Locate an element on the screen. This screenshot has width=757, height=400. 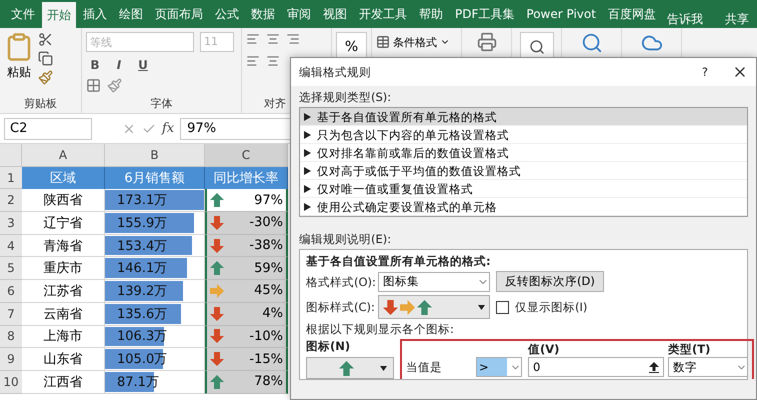
list-item: 基于各自值设置所有单元格的格式 is located at coordinates (523, 117).